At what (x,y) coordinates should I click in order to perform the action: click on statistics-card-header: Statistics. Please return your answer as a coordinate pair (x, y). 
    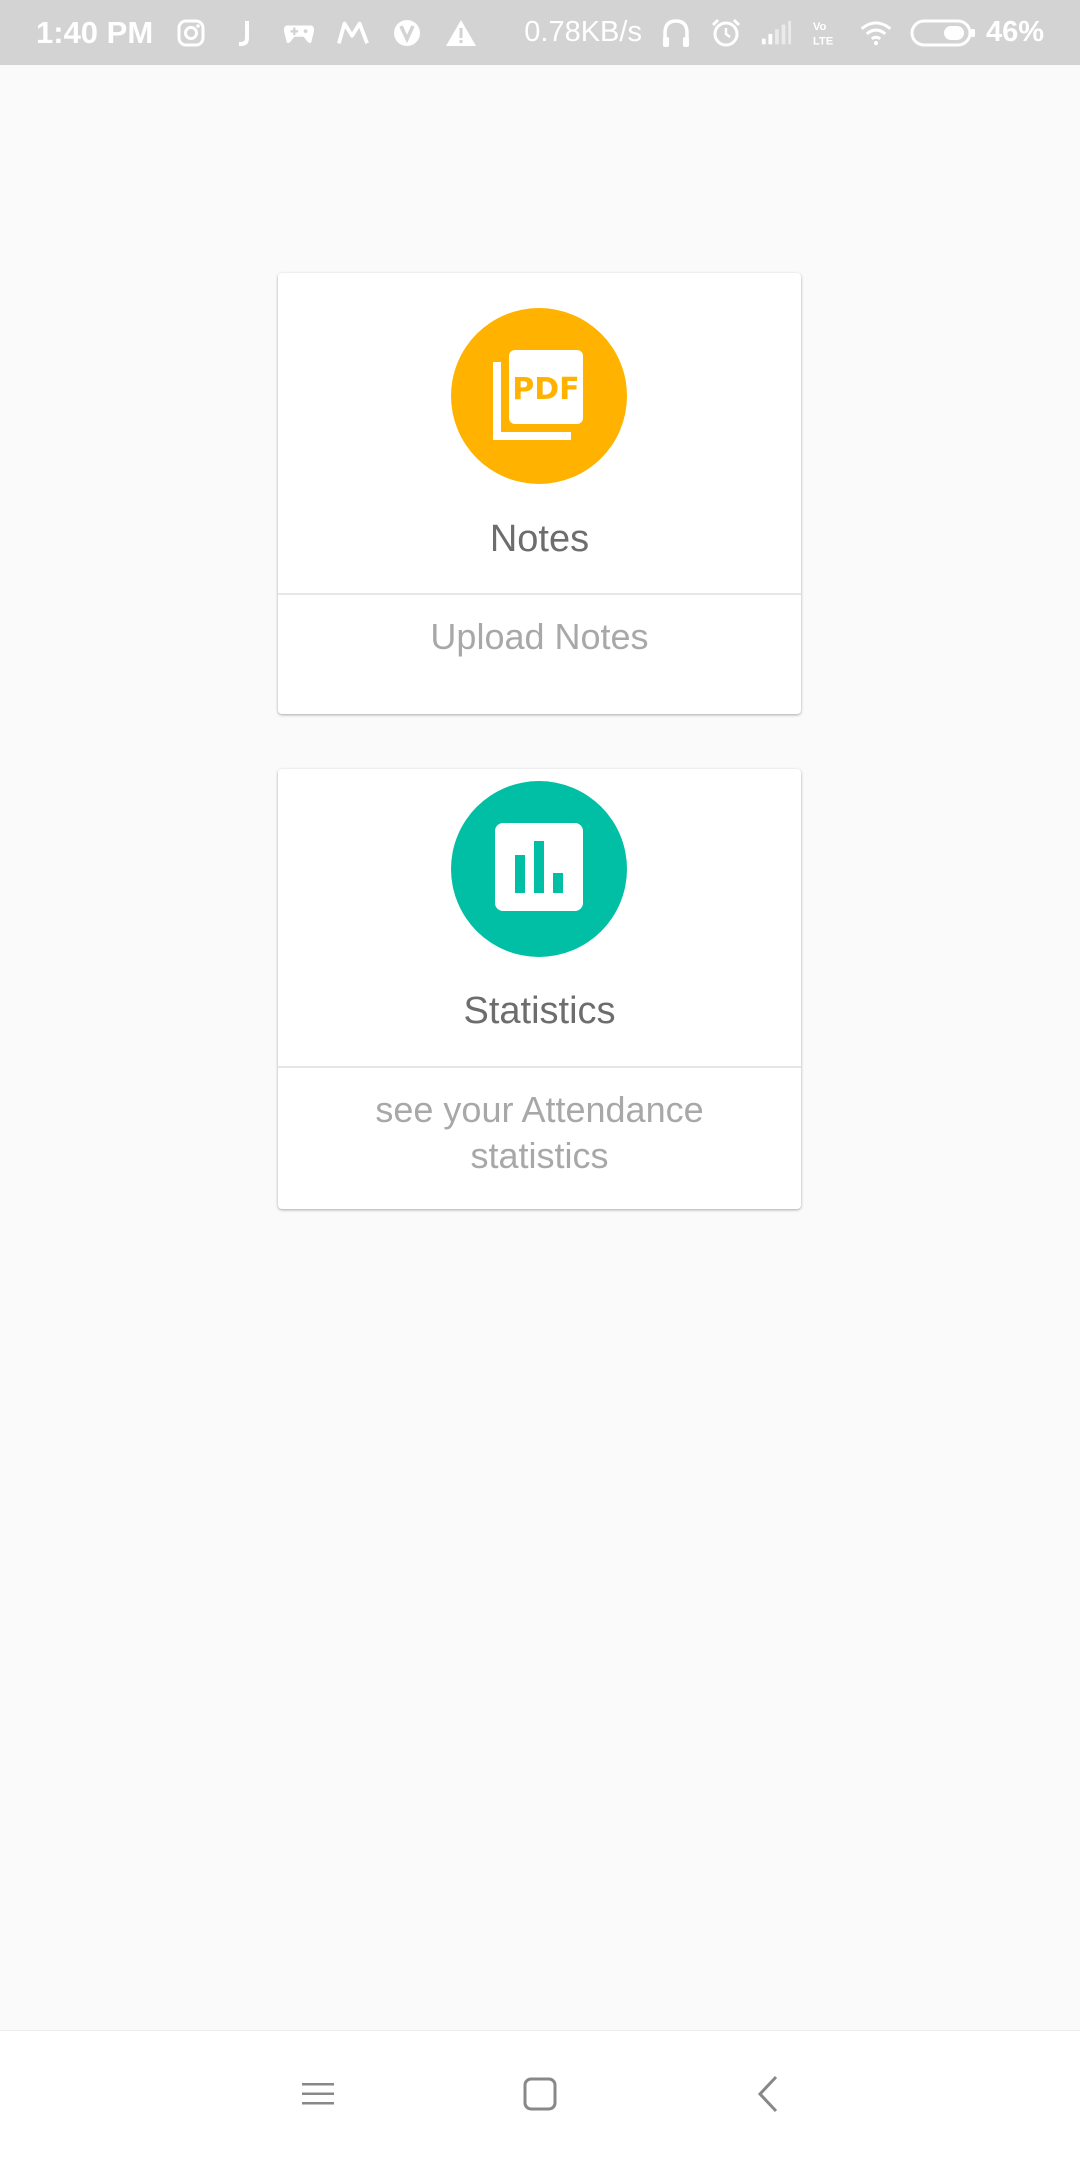
    Looking at the image, I should click on (539, 918).